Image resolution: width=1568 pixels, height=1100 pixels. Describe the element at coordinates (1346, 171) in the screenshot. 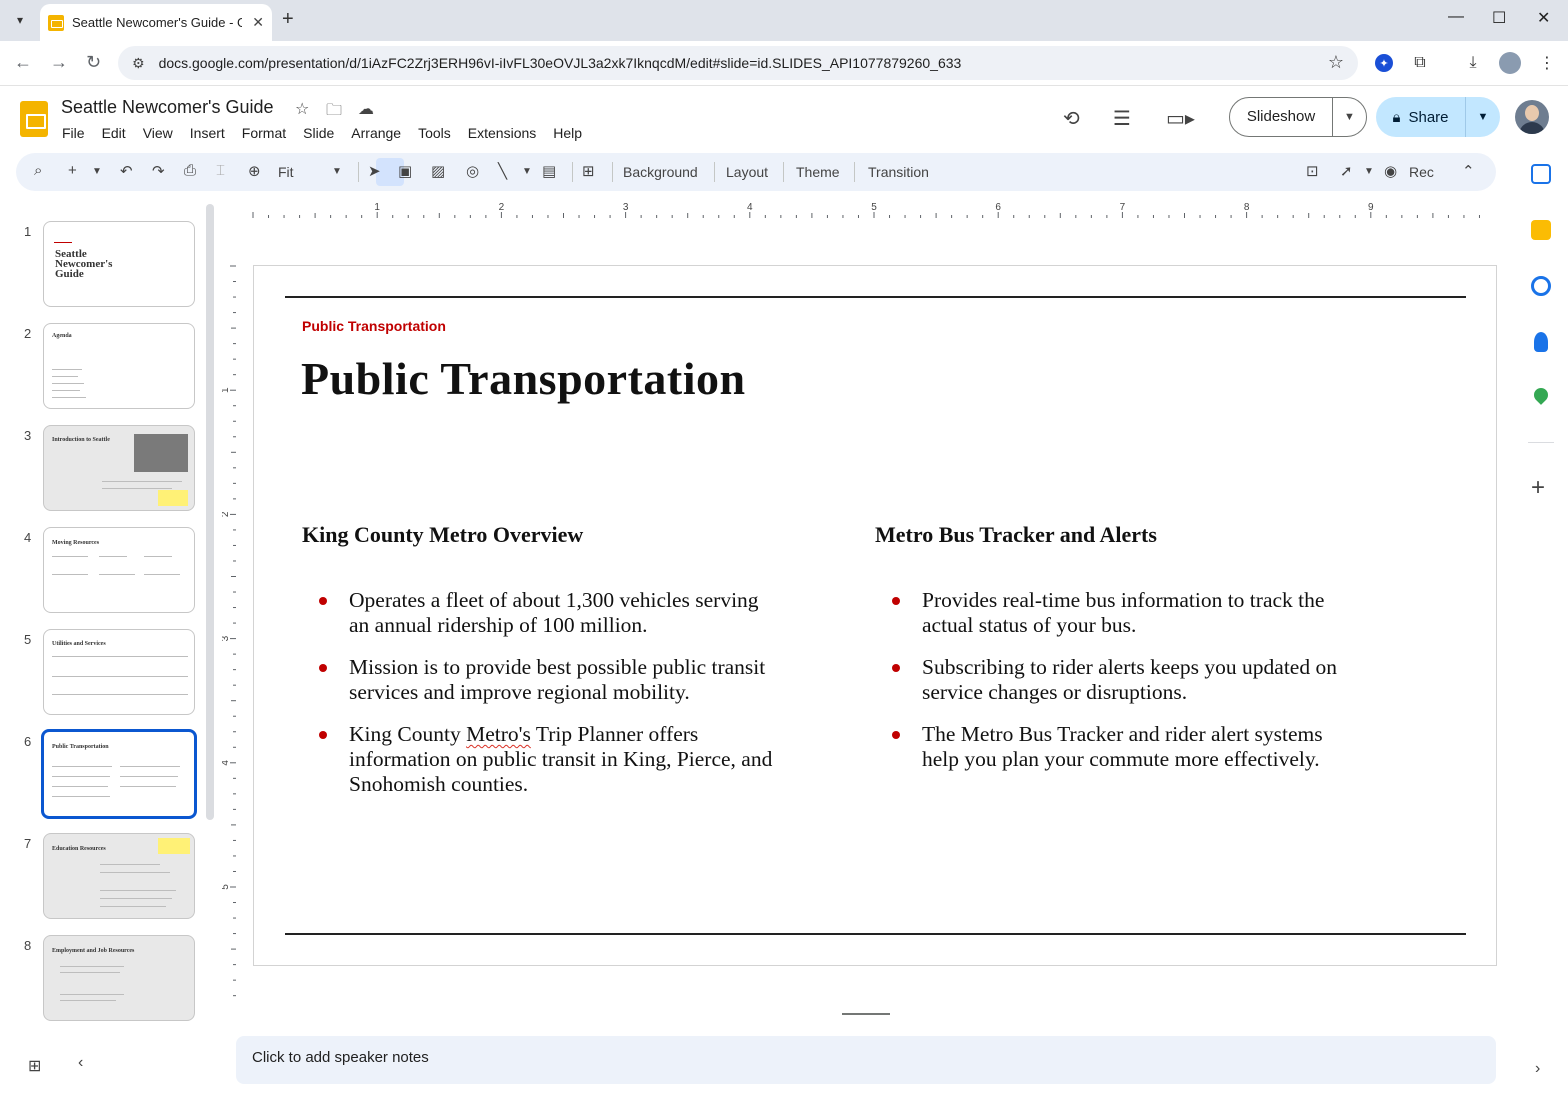

I see `pointer-tool-icon: ➚` at that location.